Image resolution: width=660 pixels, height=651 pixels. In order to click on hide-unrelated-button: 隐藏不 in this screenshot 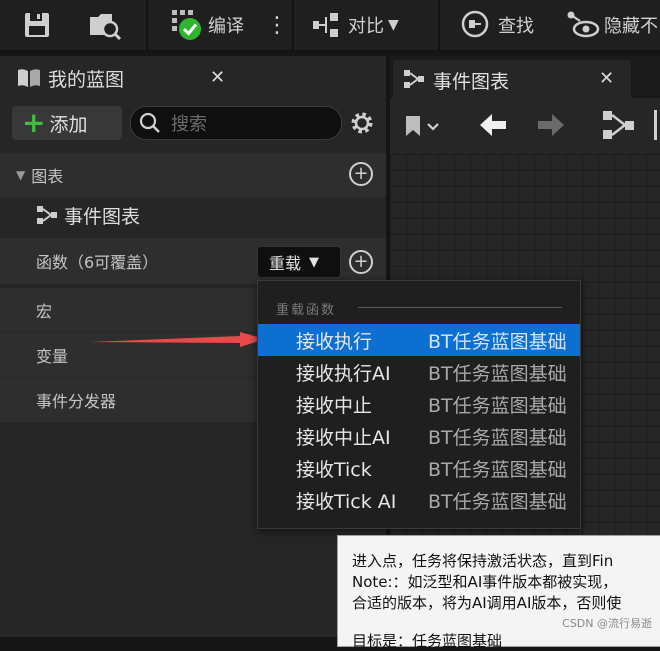, I will do `click(612, 25)`.